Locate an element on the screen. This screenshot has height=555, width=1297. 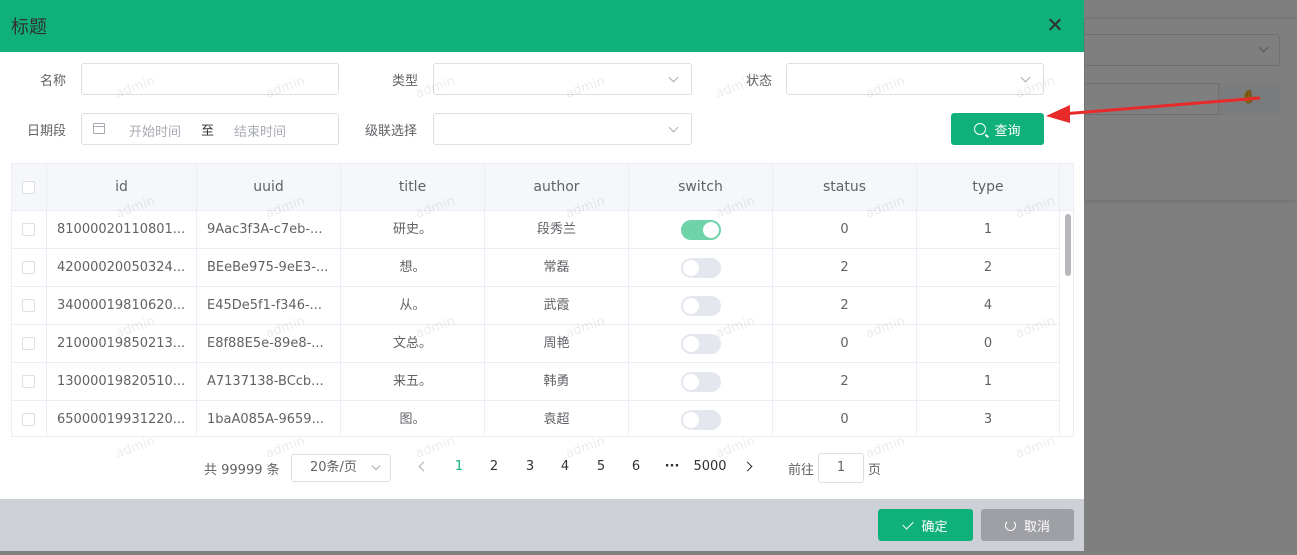
cancel-button-label: 取消 is located at coordinates (1036, 527).